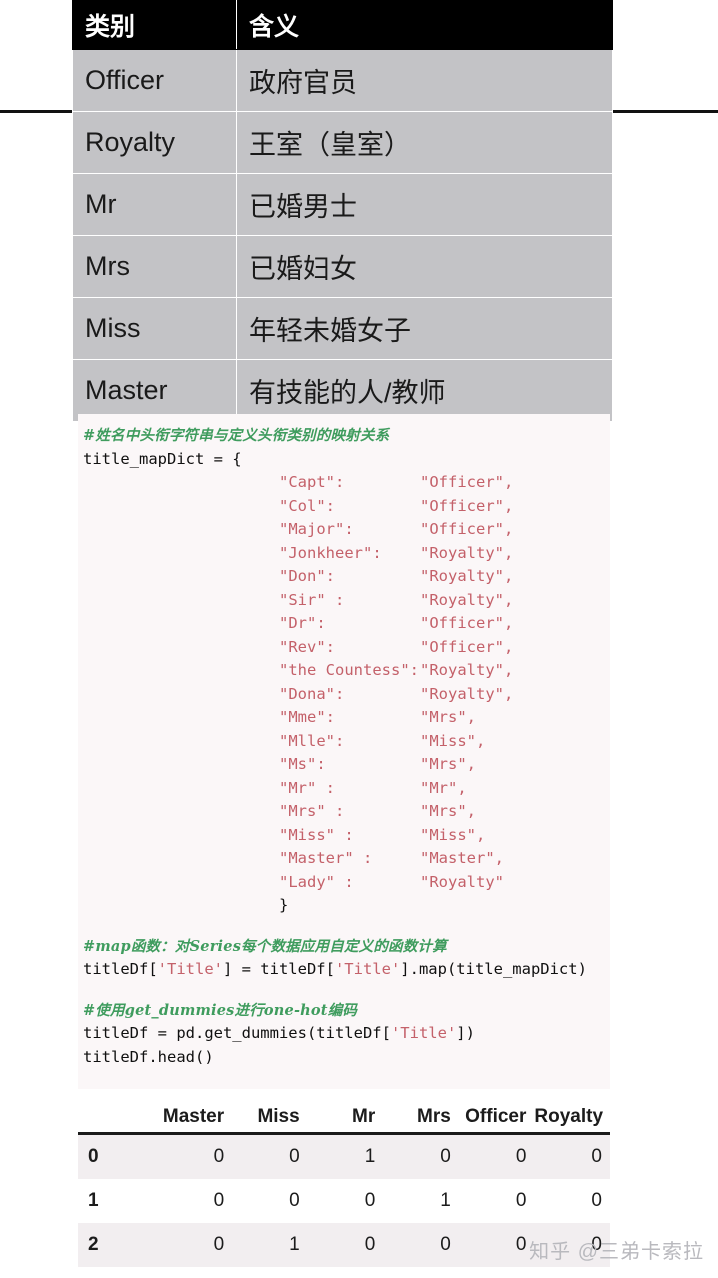 This screenshot has width=718, height=1278. I want to click on code-dict-key: "Major":, so click(316, 529).